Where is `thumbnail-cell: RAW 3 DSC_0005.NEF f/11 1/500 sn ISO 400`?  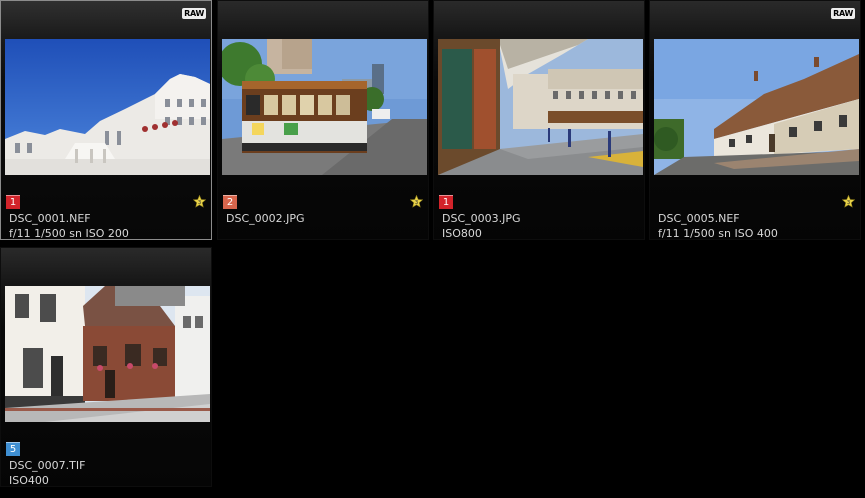
thumbnail-cell: RAW 3 DSC_0005.NEF f/11 1/500 sn ISO 400 is located at coordinates (755, 120).